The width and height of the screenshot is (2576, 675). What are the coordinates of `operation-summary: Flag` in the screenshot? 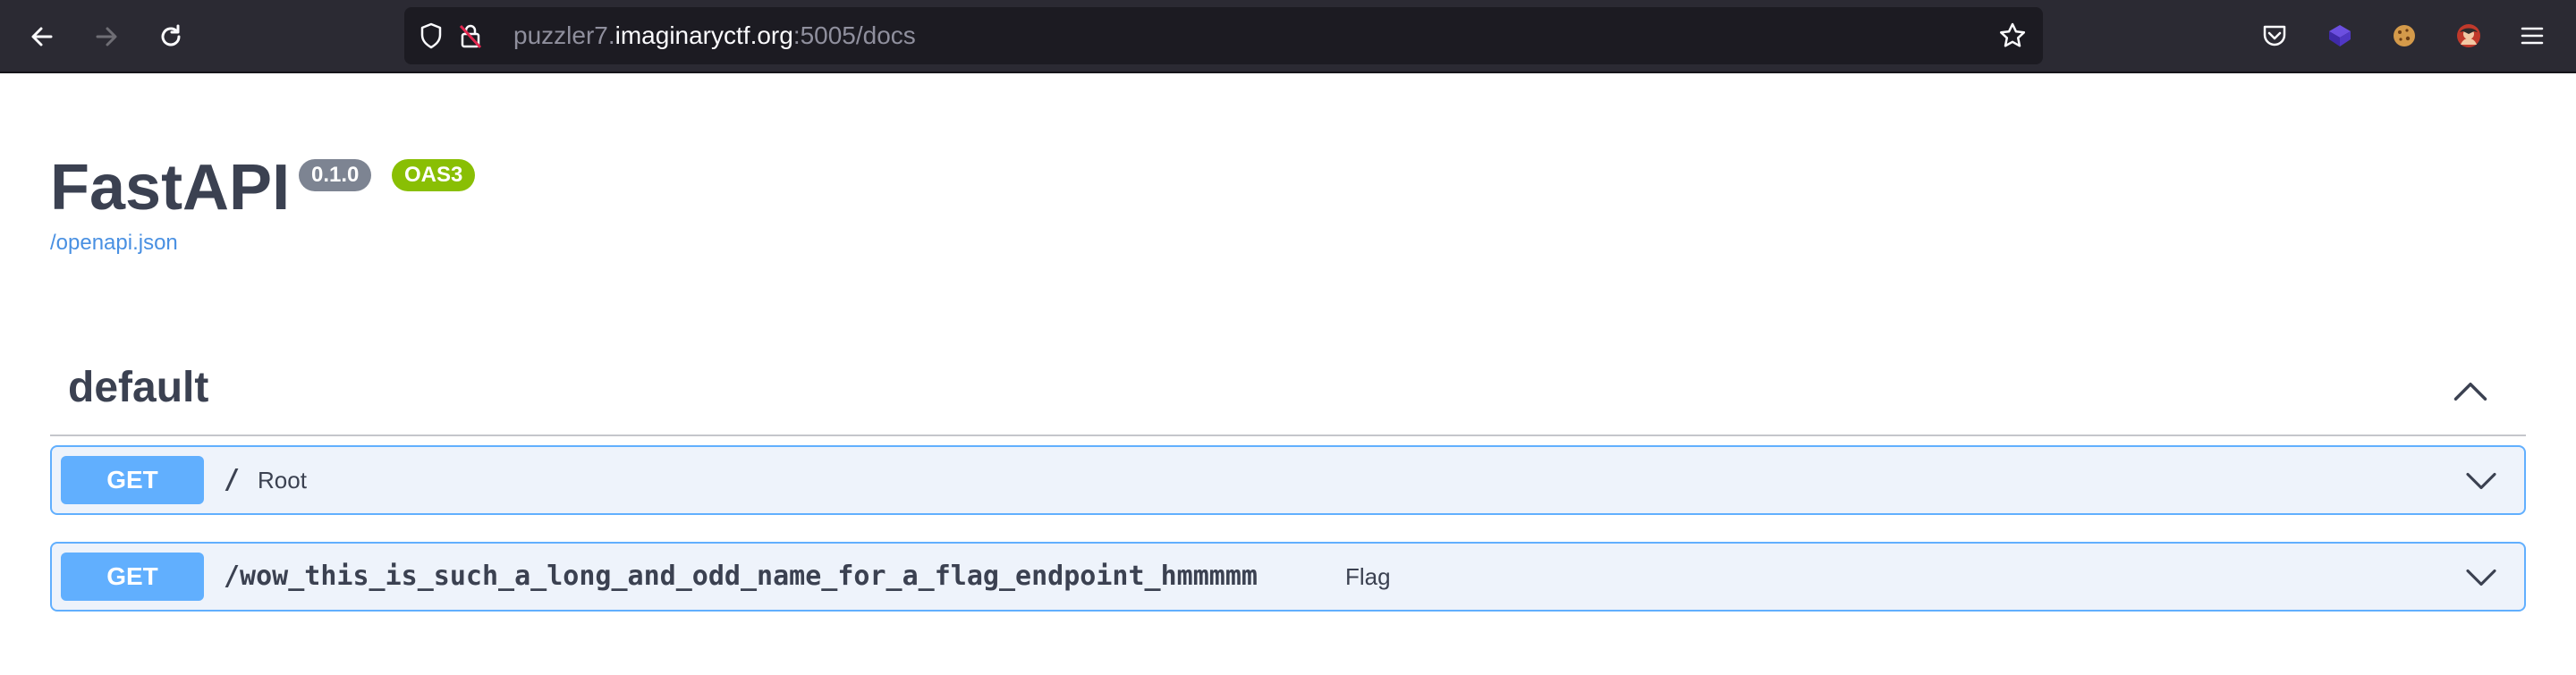 It's located at (1368, 576).